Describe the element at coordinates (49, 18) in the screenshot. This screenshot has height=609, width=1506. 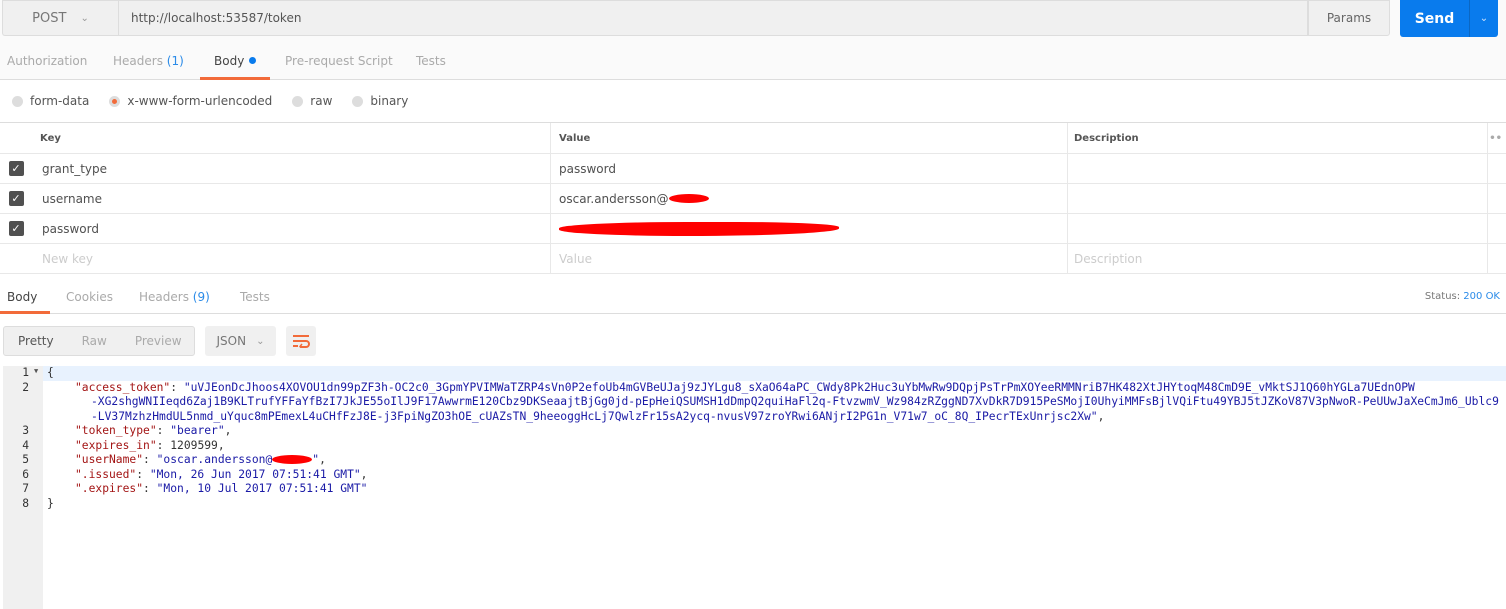
I see `method-label: POST` at that location.